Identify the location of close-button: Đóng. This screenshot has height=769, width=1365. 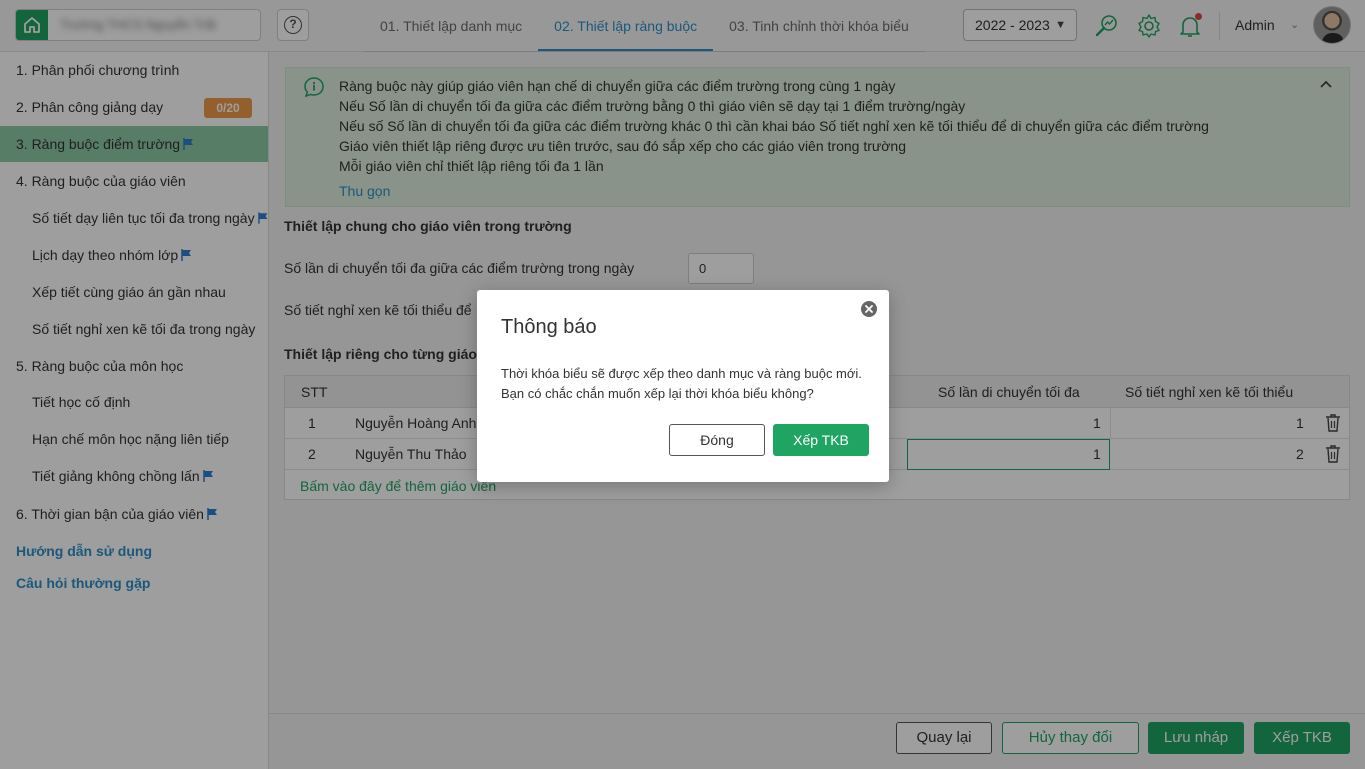
(717, 440).